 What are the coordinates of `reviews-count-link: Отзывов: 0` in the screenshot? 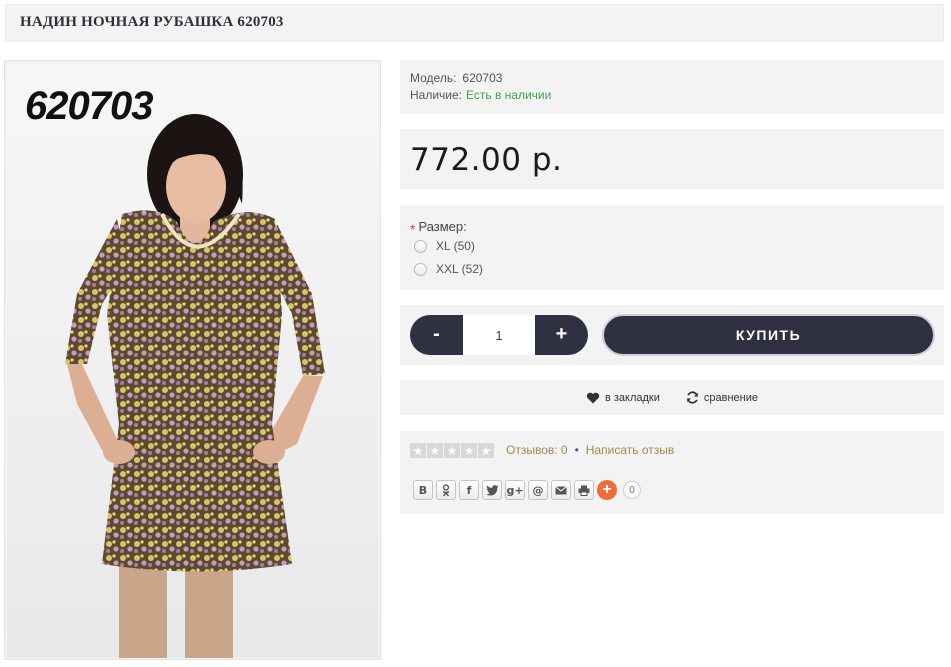 It's located at (537, 450).